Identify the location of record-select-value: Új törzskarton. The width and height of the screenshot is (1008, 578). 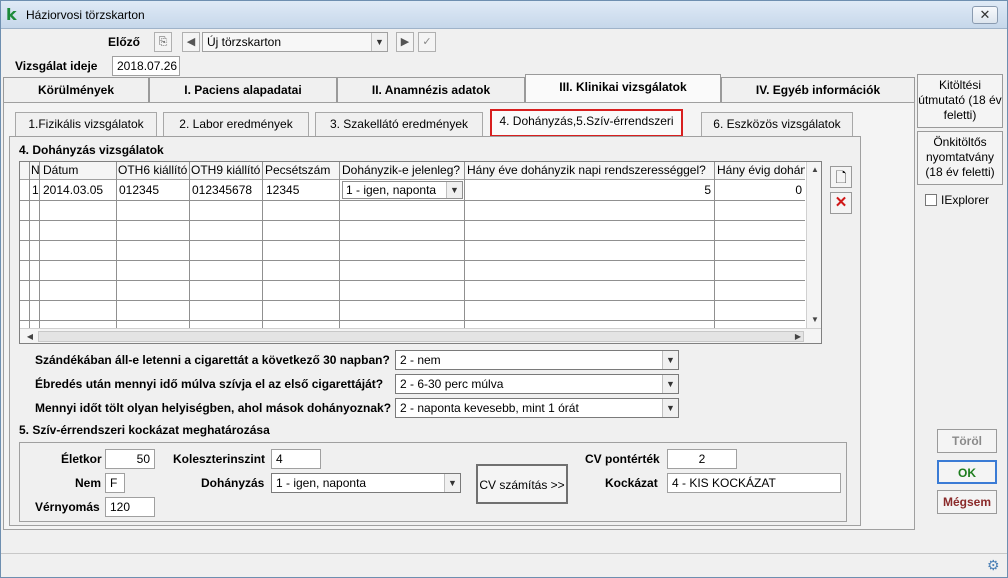
(244, 42).